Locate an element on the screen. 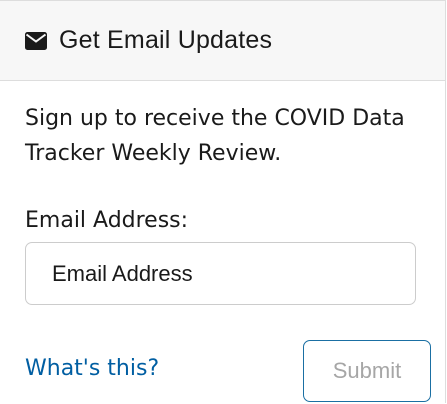 This screenshot has height=404, width=447. email-label: Email Address: is located at coordinates (107, 220).